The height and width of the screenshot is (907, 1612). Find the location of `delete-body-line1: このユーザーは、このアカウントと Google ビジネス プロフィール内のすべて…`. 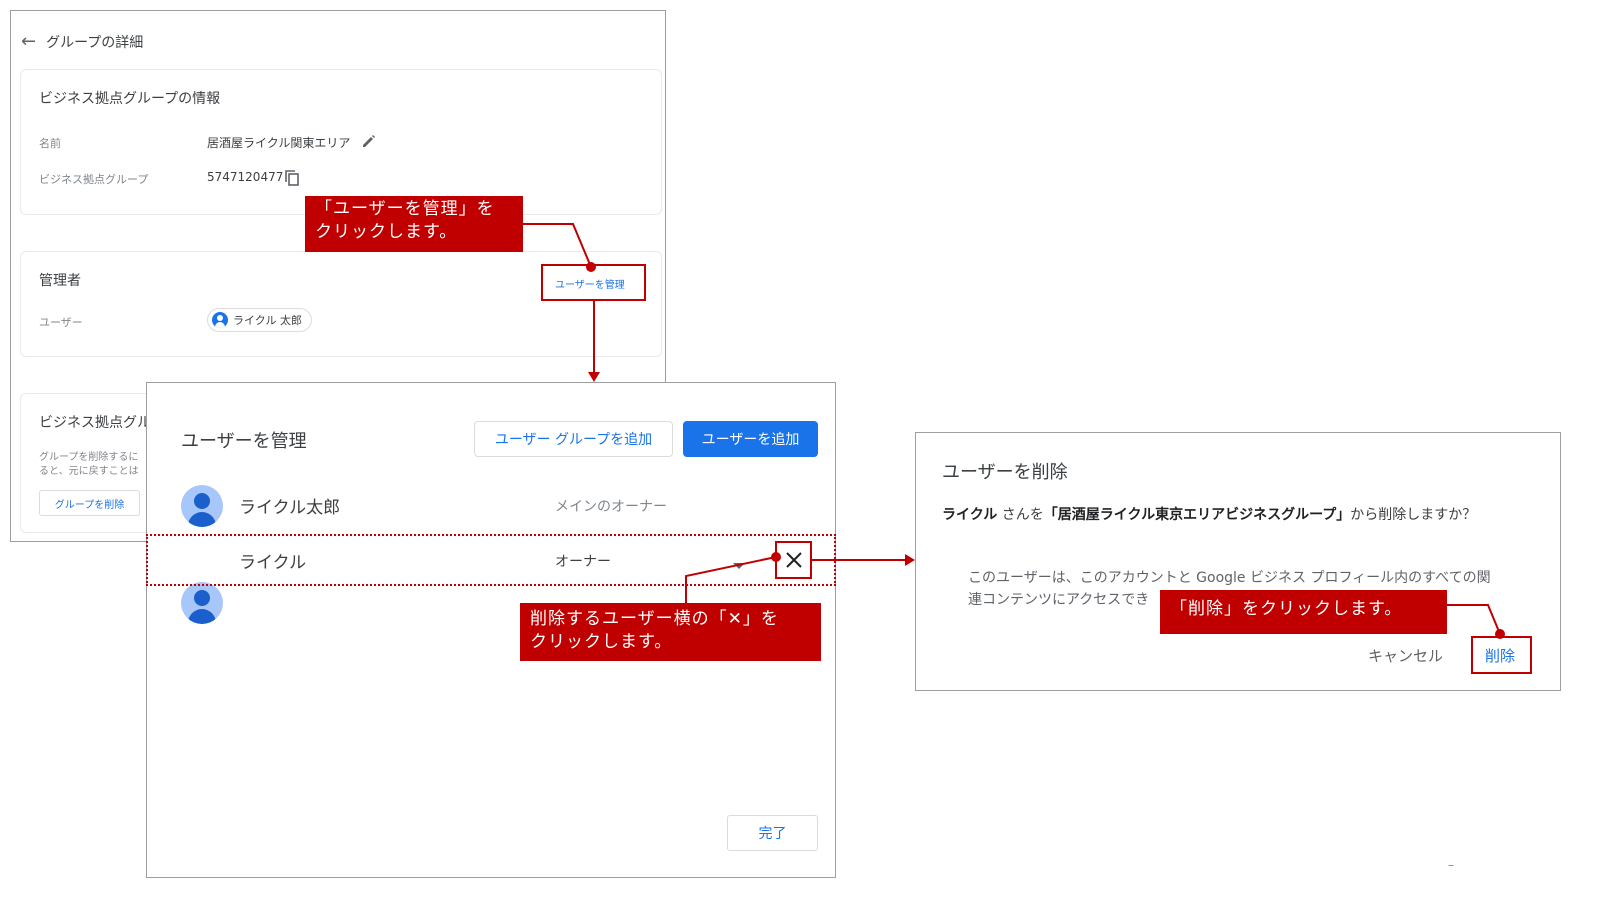

delete-body-line1: このユーザーは、このアカウントと Google ビジネス プロフィール内のすべて… is located at coordinates (1229, 578).